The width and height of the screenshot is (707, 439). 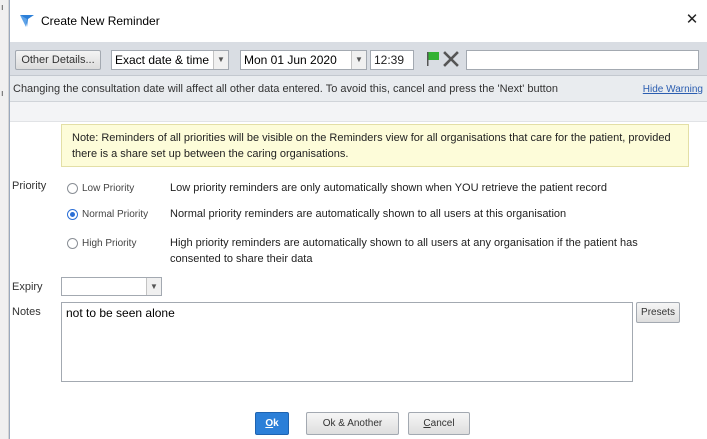 I want to click on time-input: 12:39, so click(x=392, y=60).